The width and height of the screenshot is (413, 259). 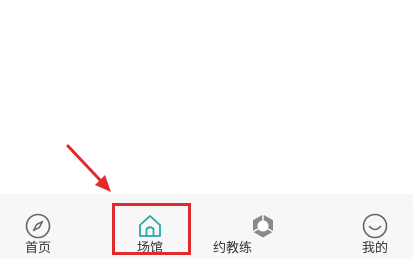 I want to click on tab-profile-label: 我的, so click(x=375, y=248).